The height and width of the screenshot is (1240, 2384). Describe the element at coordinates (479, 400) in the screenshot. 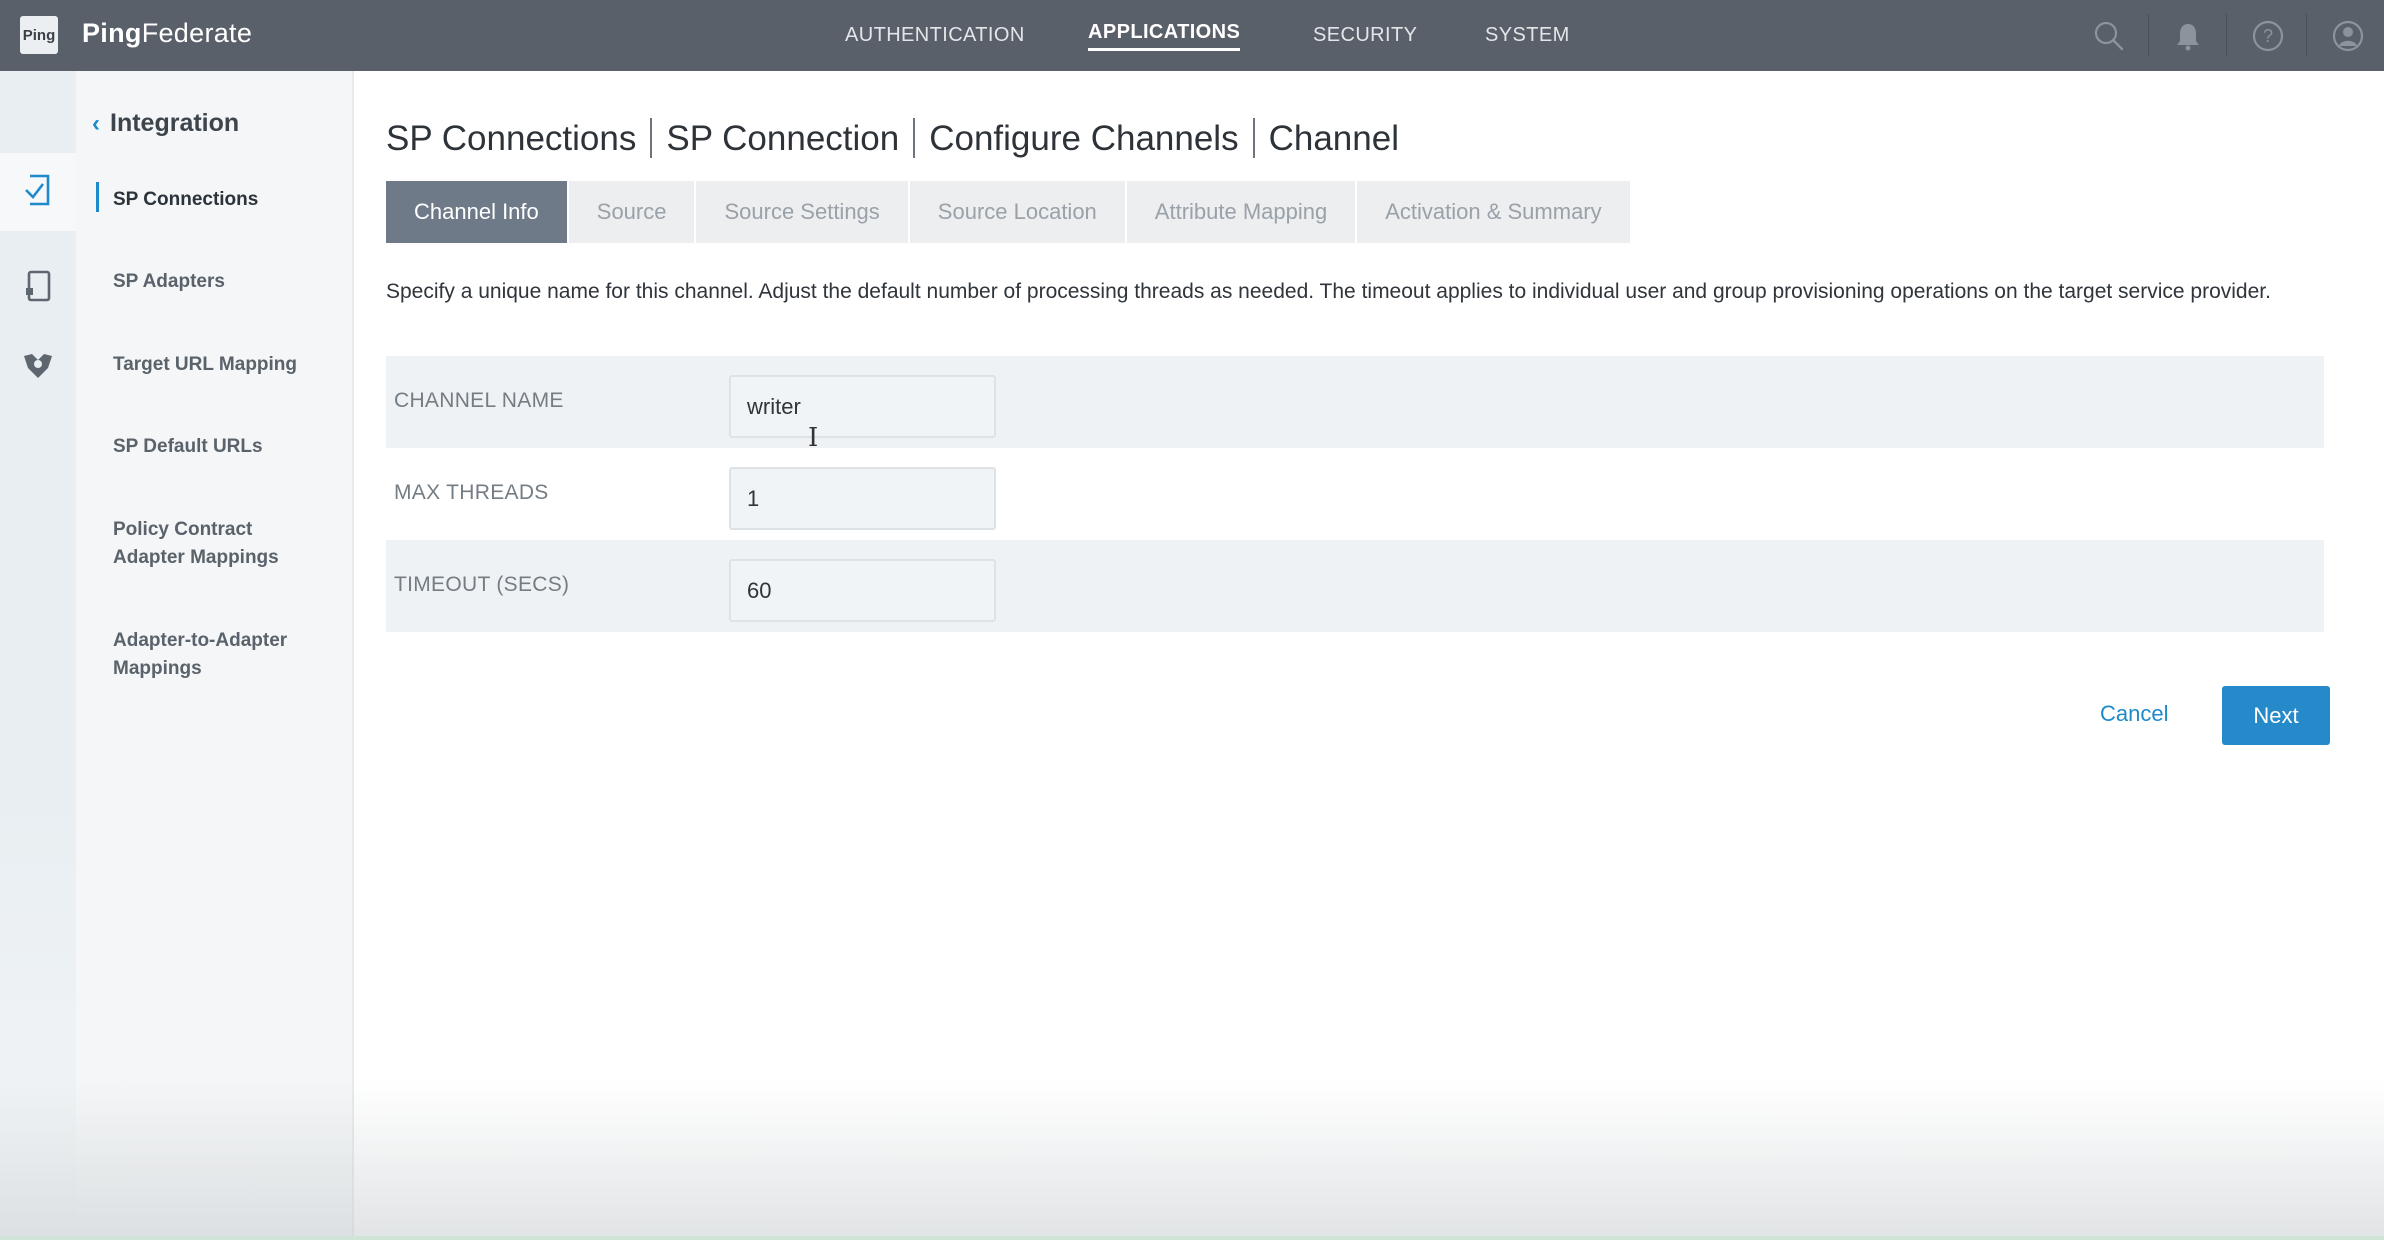

I see `channel-name-label: CHANNEL NAME` at that location.